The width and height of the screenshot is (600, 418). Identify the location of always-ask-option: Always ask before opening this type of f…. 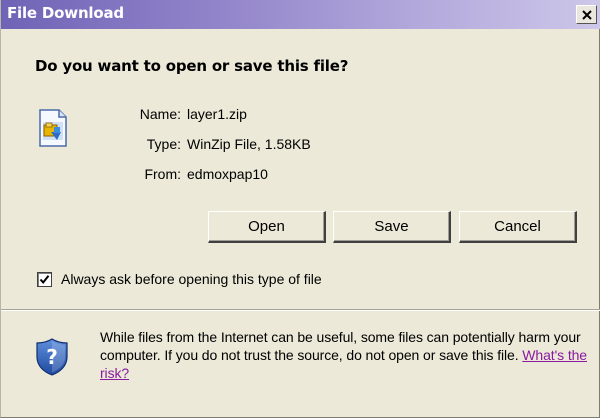
(179, 279).